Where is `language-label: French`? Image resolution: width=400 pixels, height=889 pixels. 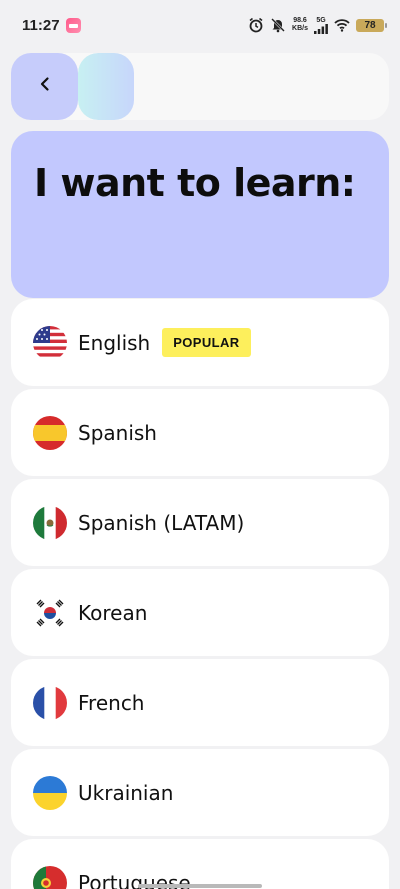
language-label: French is located at coordinates (111, 702).